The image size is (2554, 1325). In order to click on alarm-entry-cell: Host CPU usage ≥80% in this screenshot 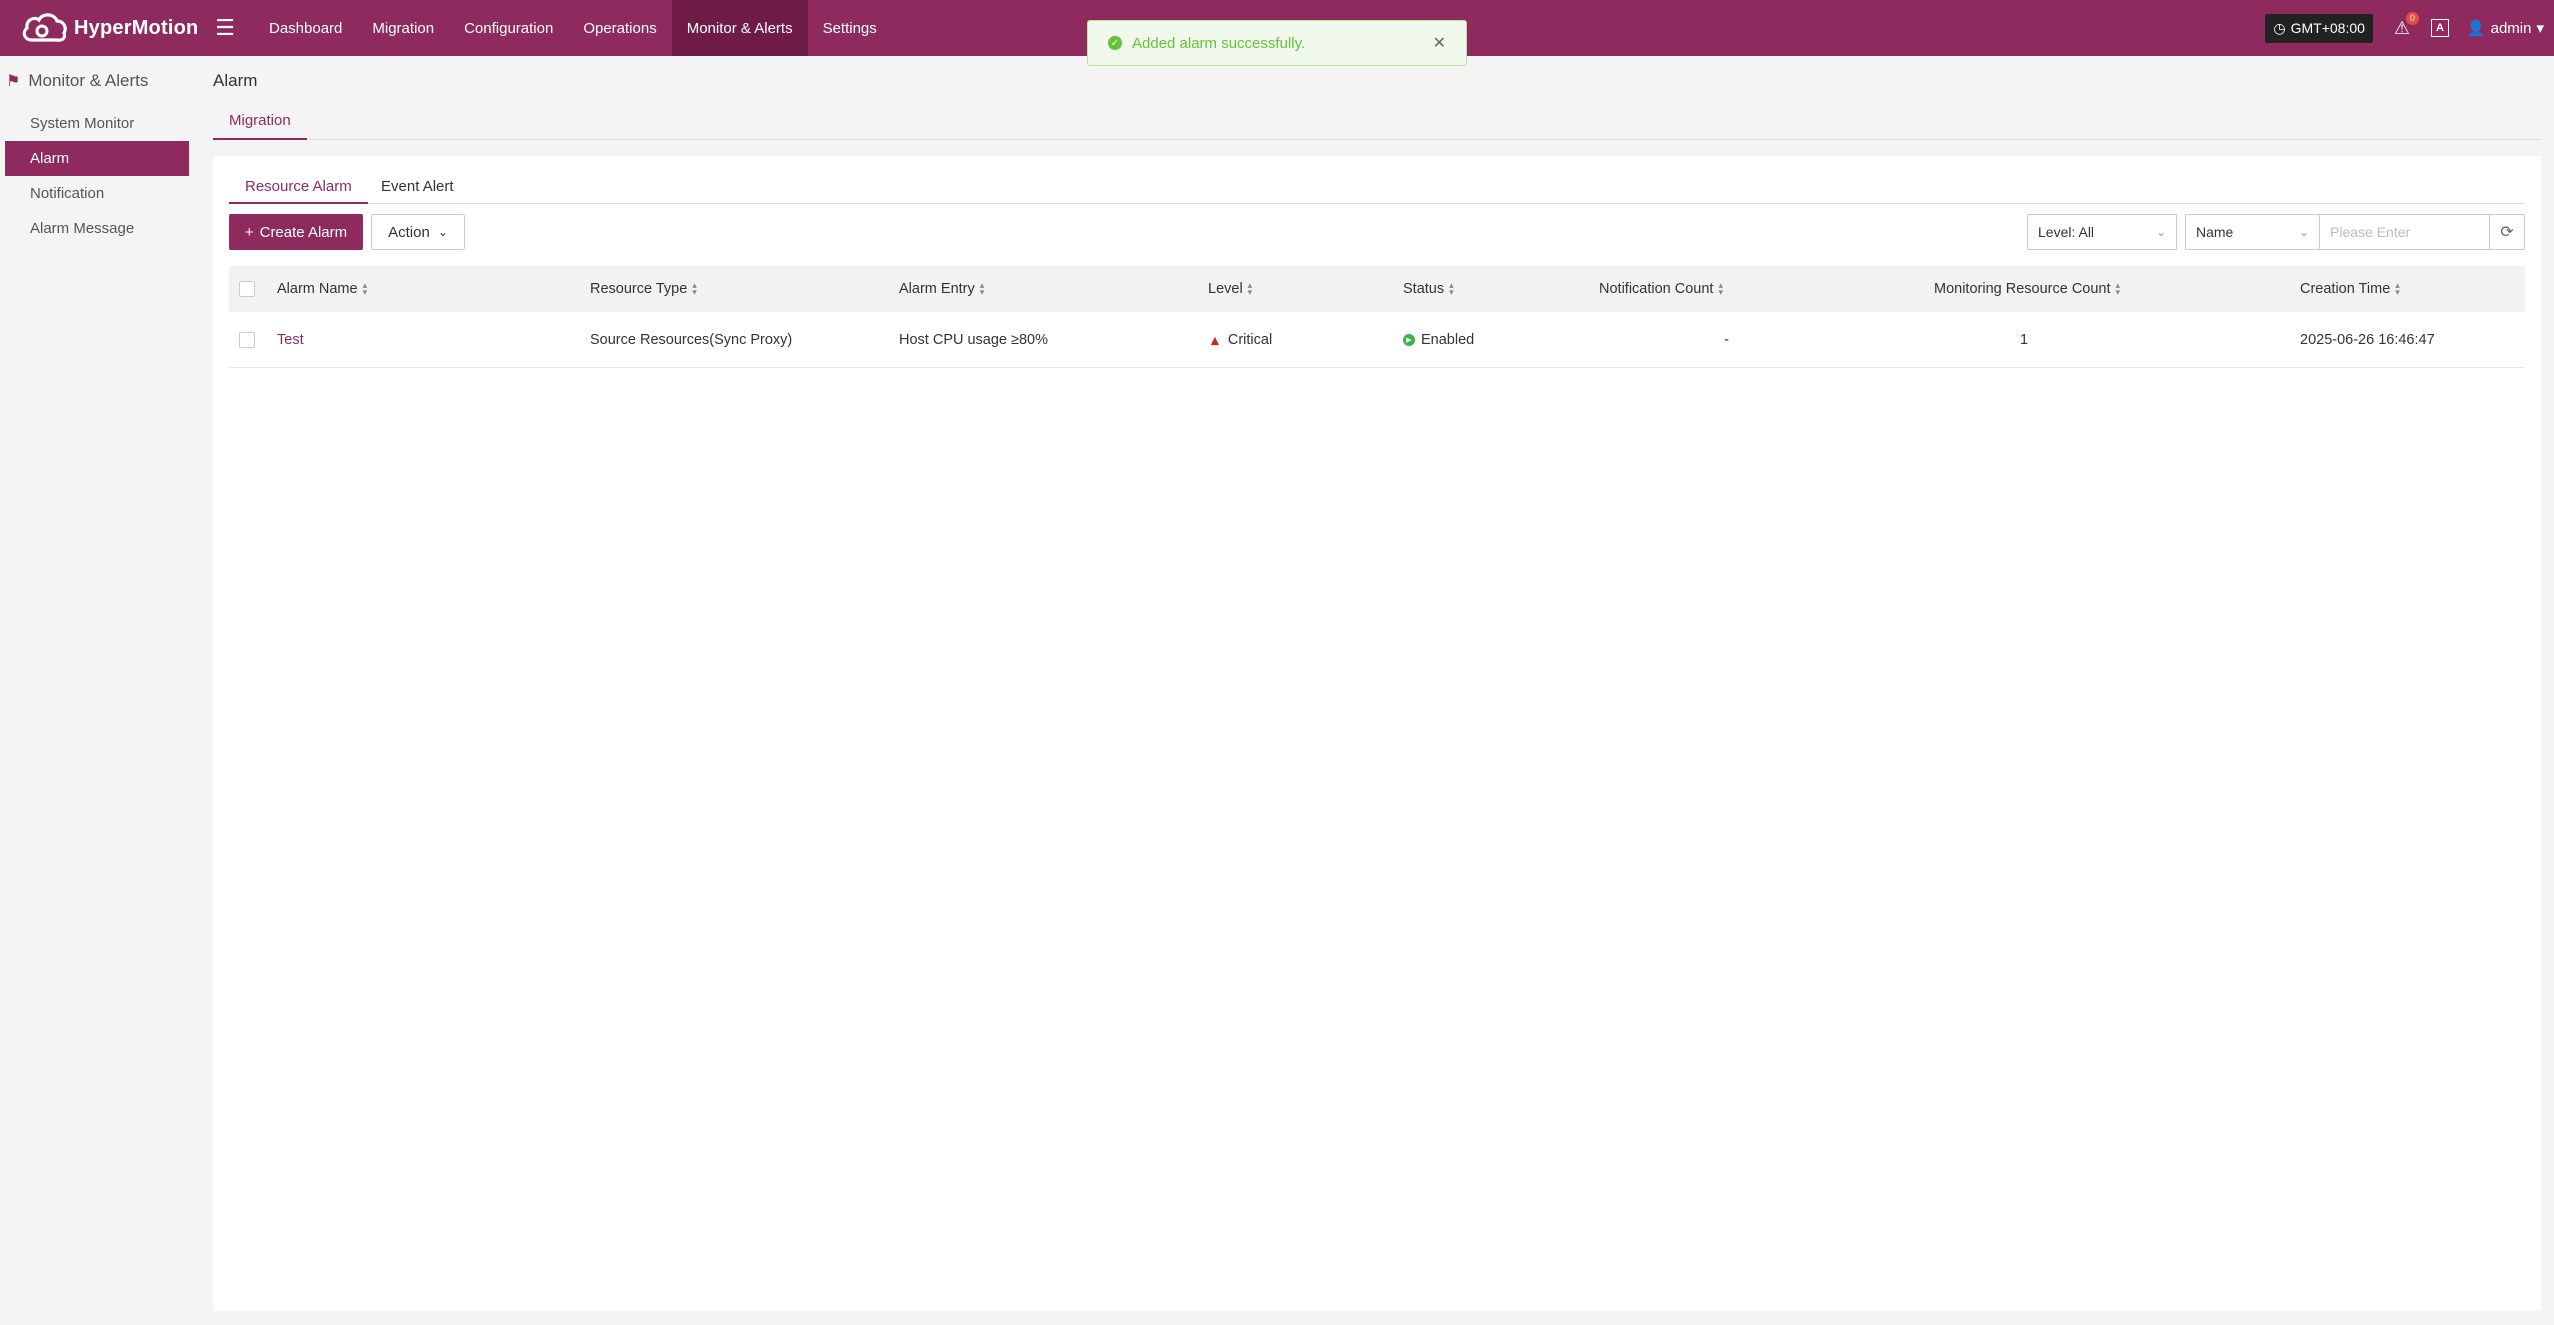, I will do `click(974, 339)`.